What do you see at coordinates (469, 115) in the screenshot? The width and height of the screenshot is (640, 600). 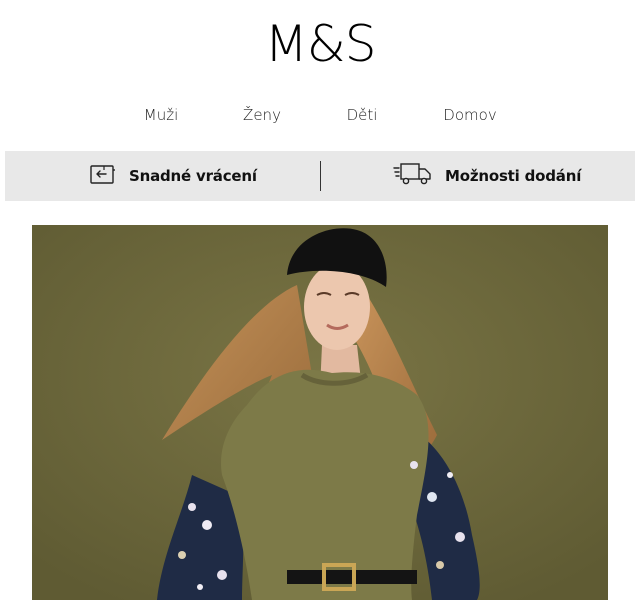 I see `nav-item-domov: Domov` at bounding box center [469, 115].